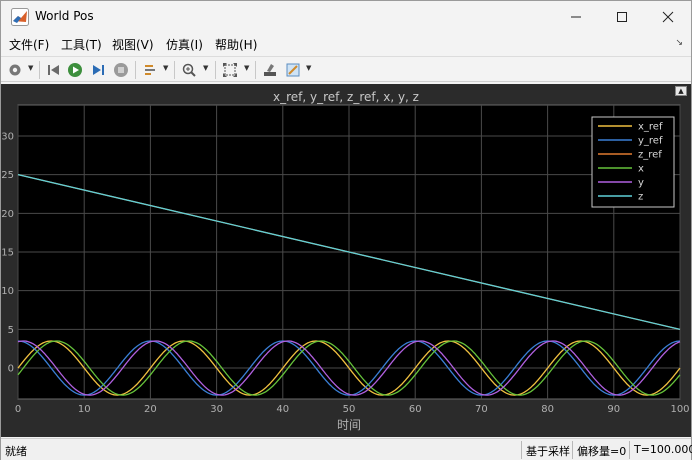 The width and height of the screenshot is (692, 460). I want to click on fit-to-view-button, so click(230, 70).